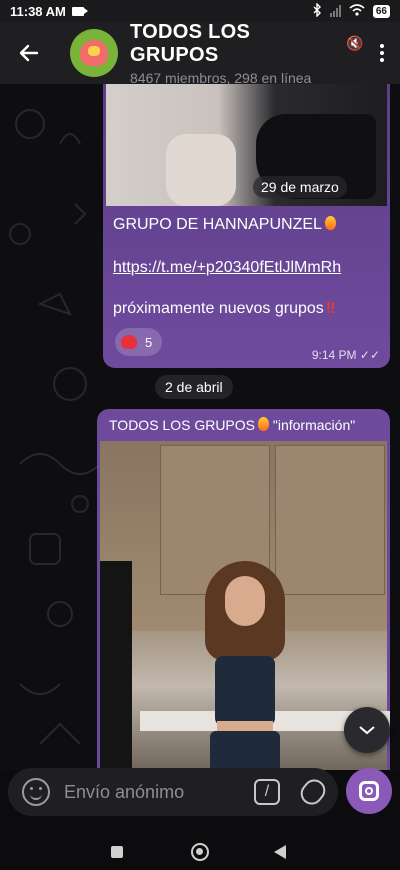  Describe the element at coordinates (117, 852) in the screenshot. I see `recents-button` at that location.